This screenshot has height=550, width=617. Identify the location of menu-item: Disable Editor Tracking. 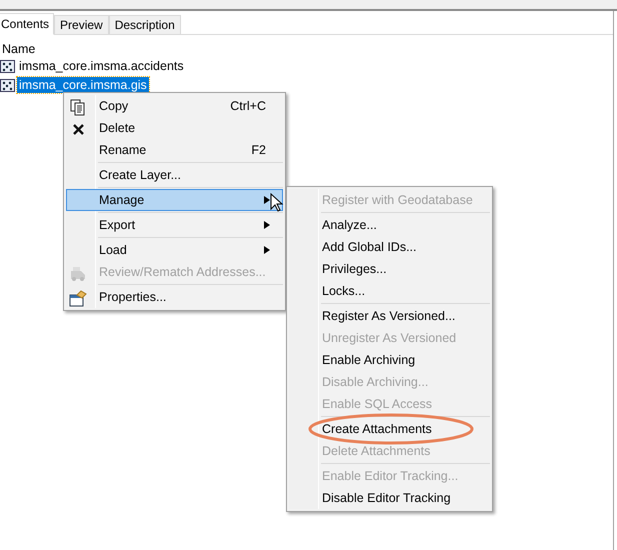
(389, 498).